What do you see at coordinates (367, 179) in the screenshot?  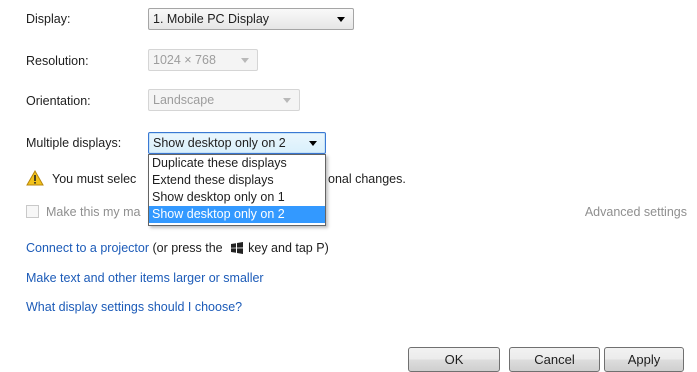 I see `warning-text-end: onal changes.` at bounding box center [367, 179].